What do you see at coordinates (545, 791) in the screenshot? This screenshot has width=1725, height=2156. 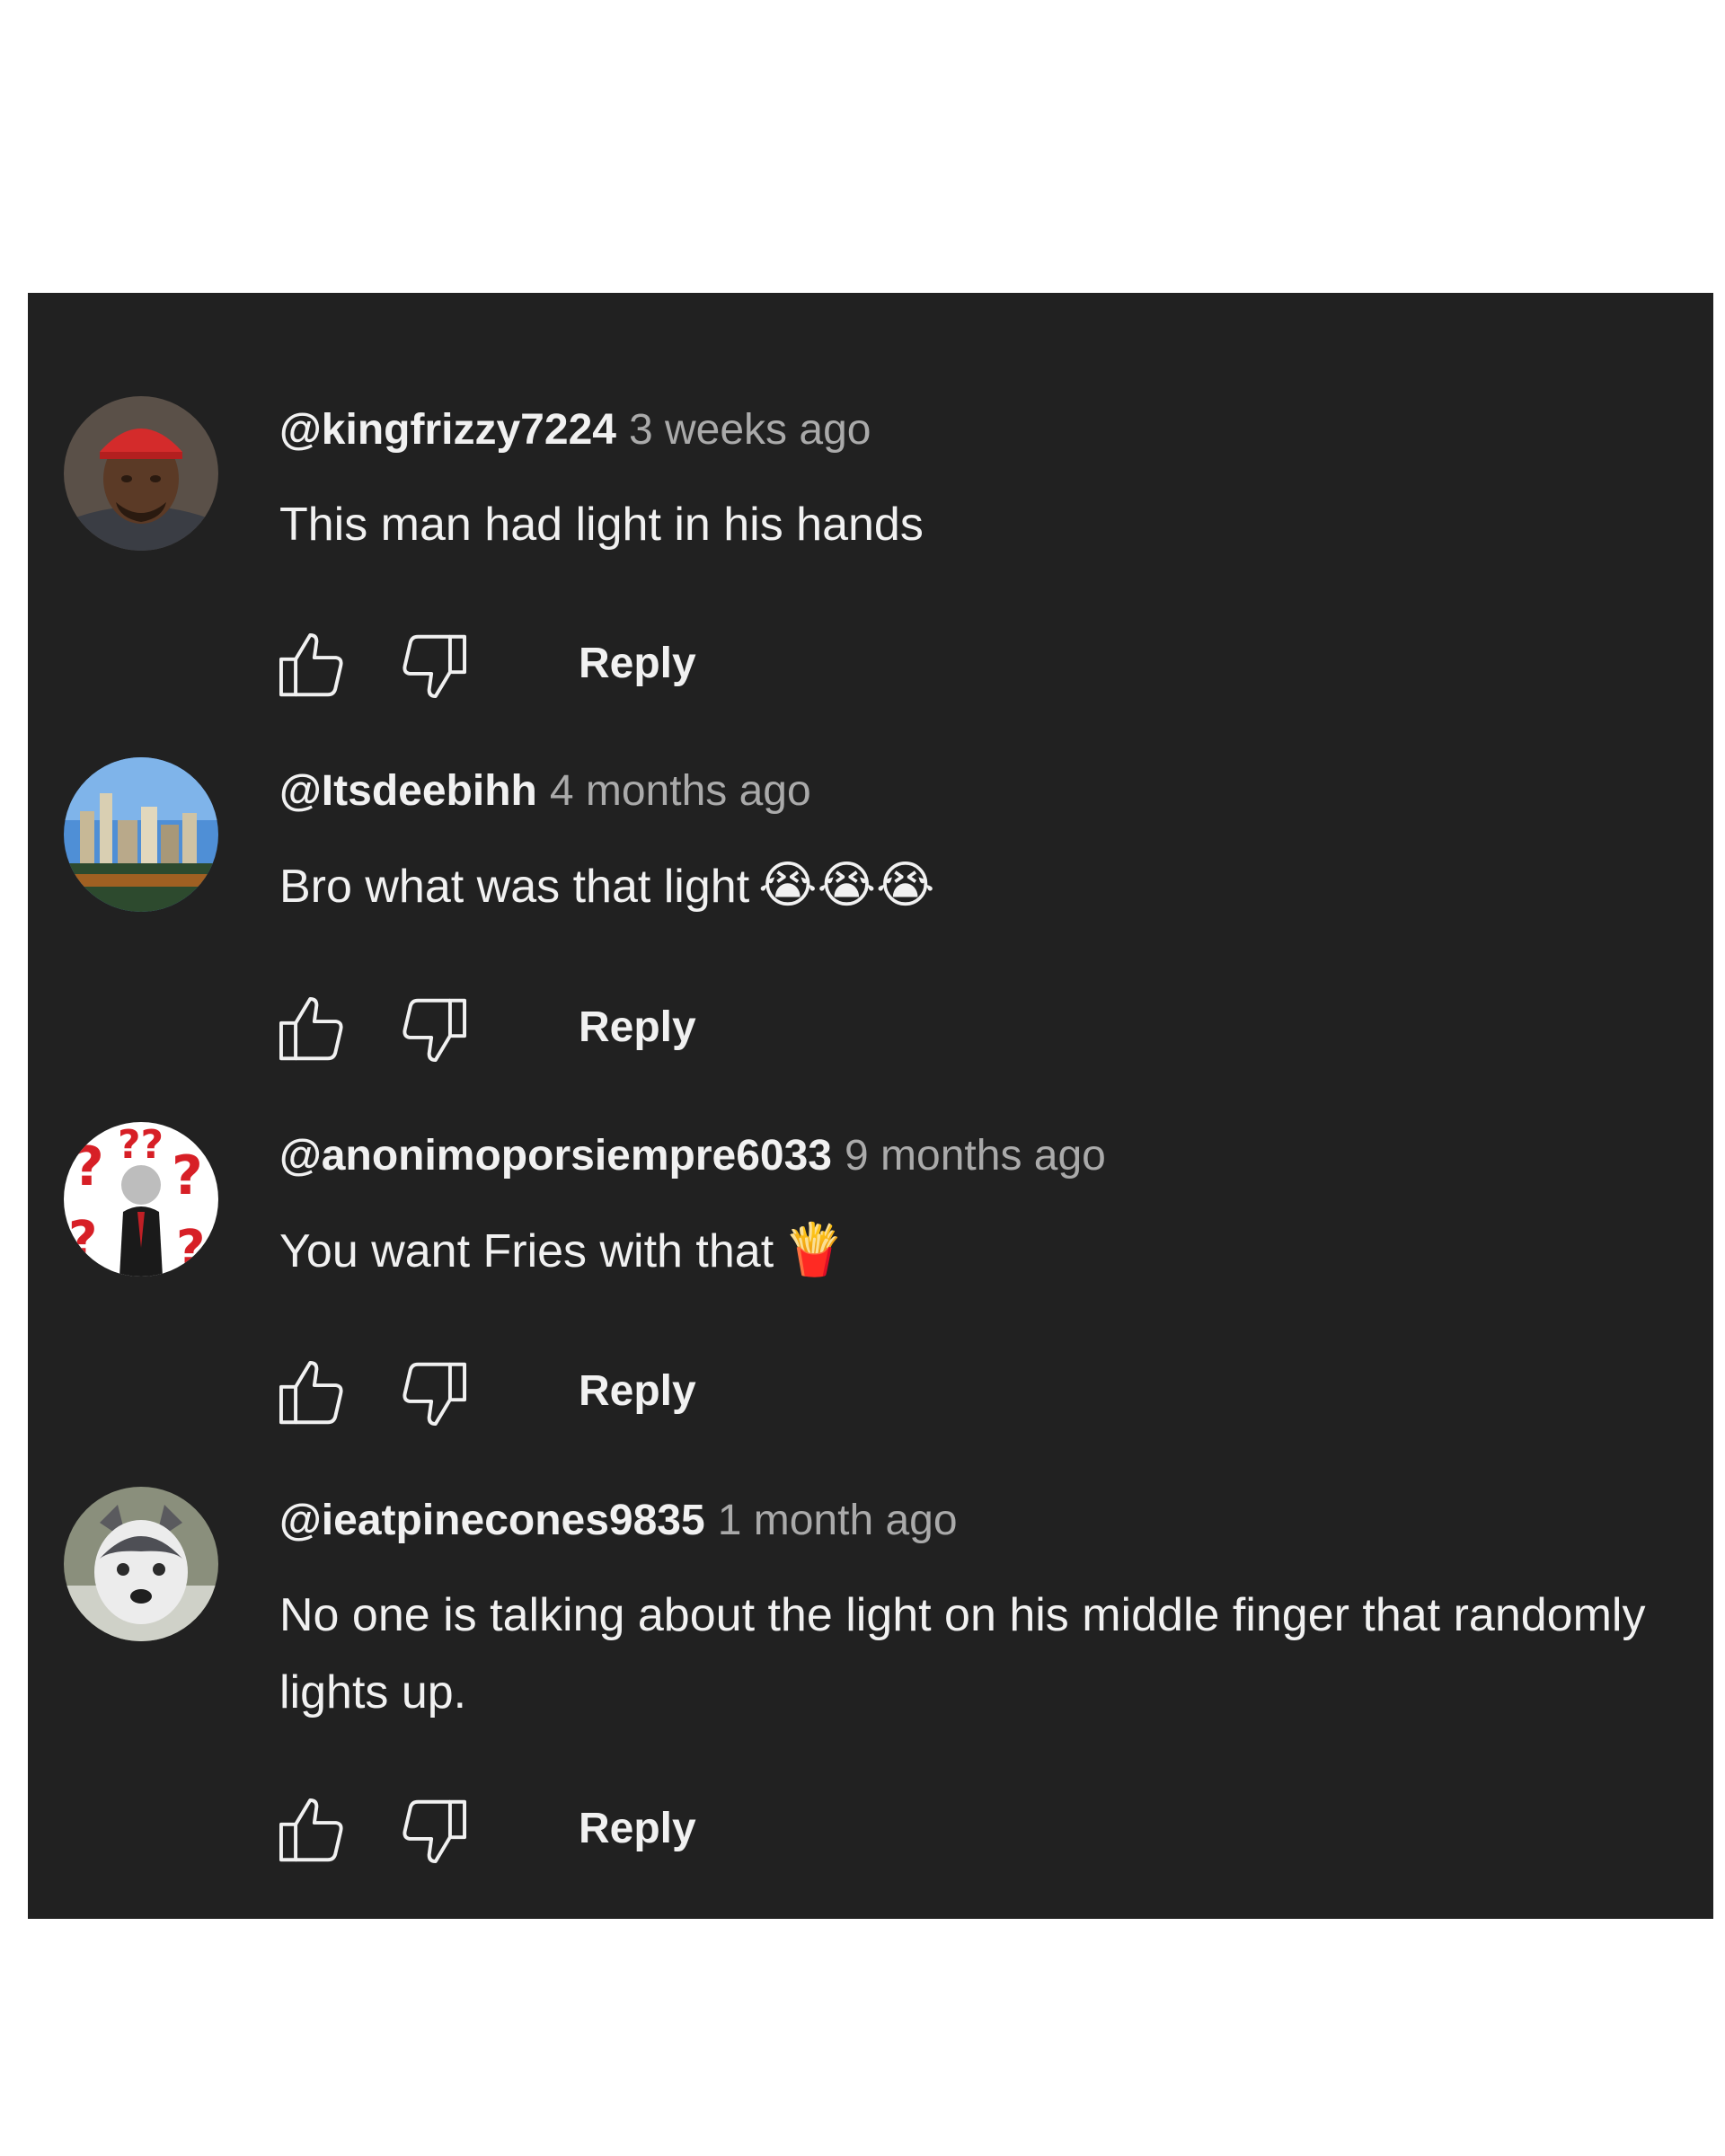 I see `comment-header: @Itsdeebihh 4 months ago` at bounding box center [545, 791].